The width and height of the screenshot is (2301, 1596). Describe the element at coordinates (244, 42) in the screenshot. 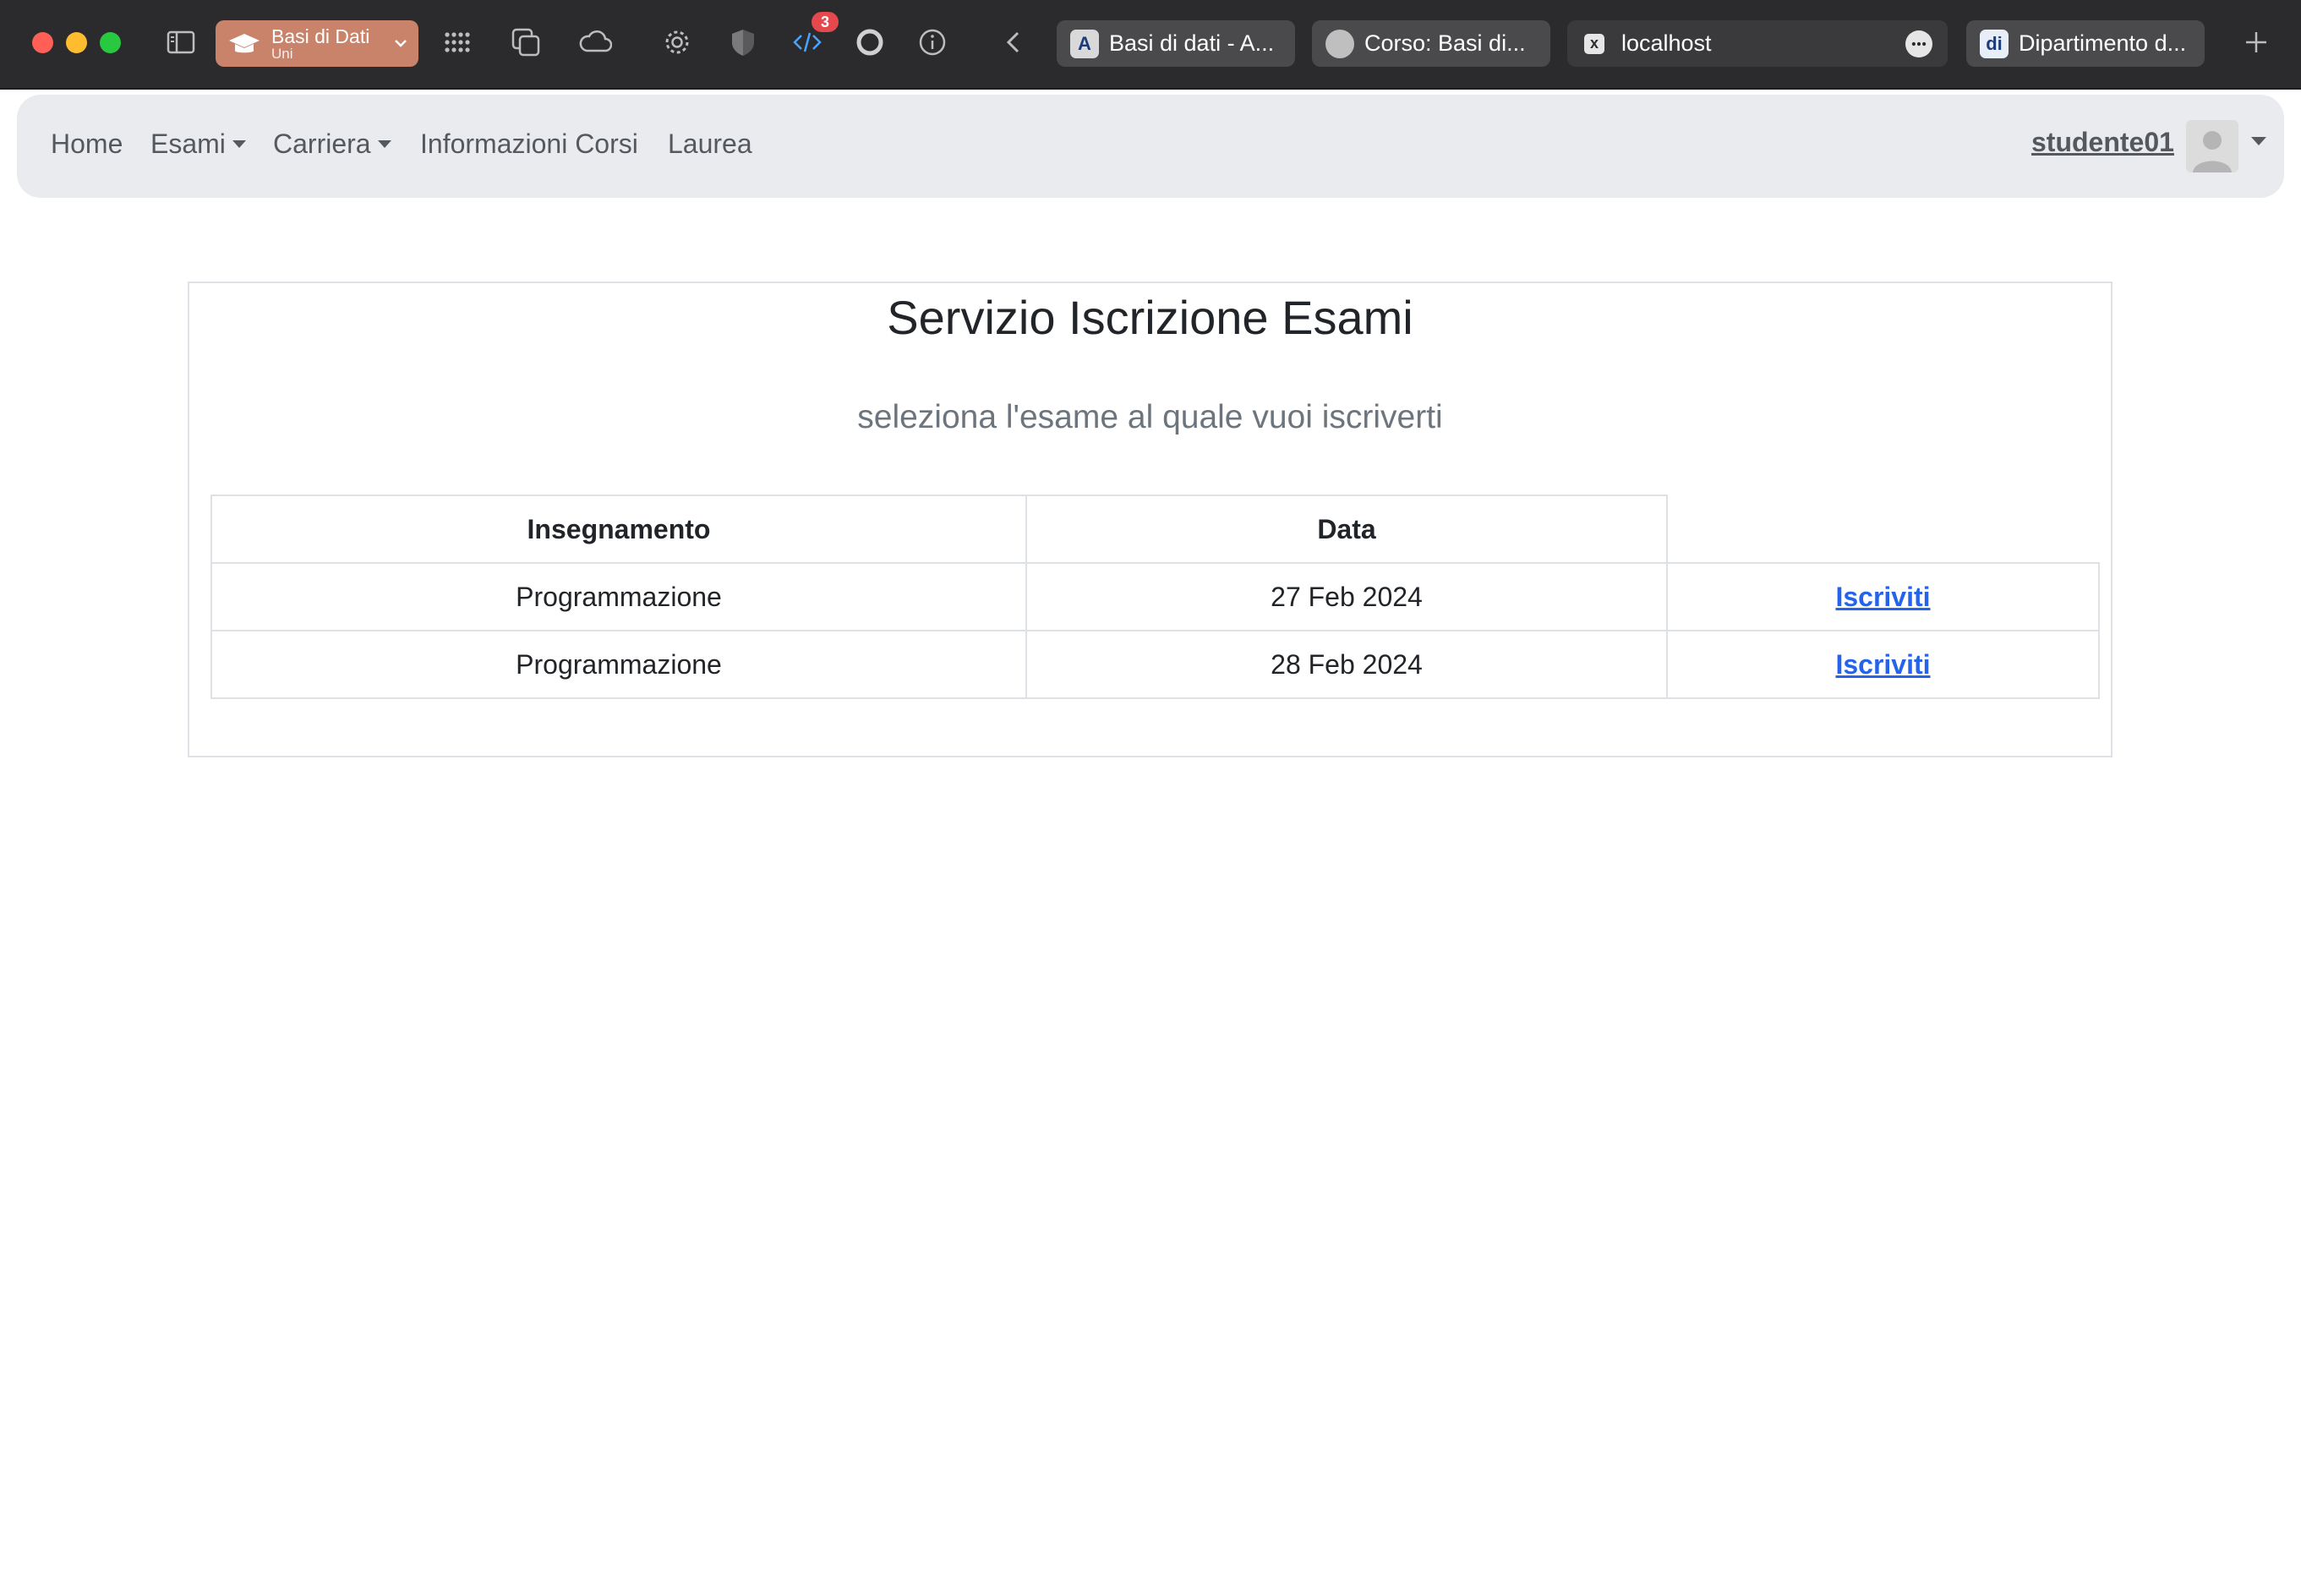

I see `graduation-cap-icon` at that location.